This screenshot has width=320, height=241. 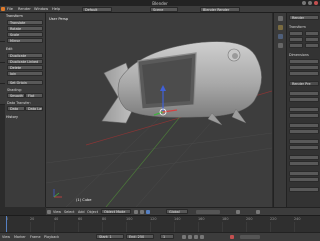 What do you see at coordinates (304, 125) in the screenshot?
I see `anti-aliasing-field` at bounding box center [304, 125].